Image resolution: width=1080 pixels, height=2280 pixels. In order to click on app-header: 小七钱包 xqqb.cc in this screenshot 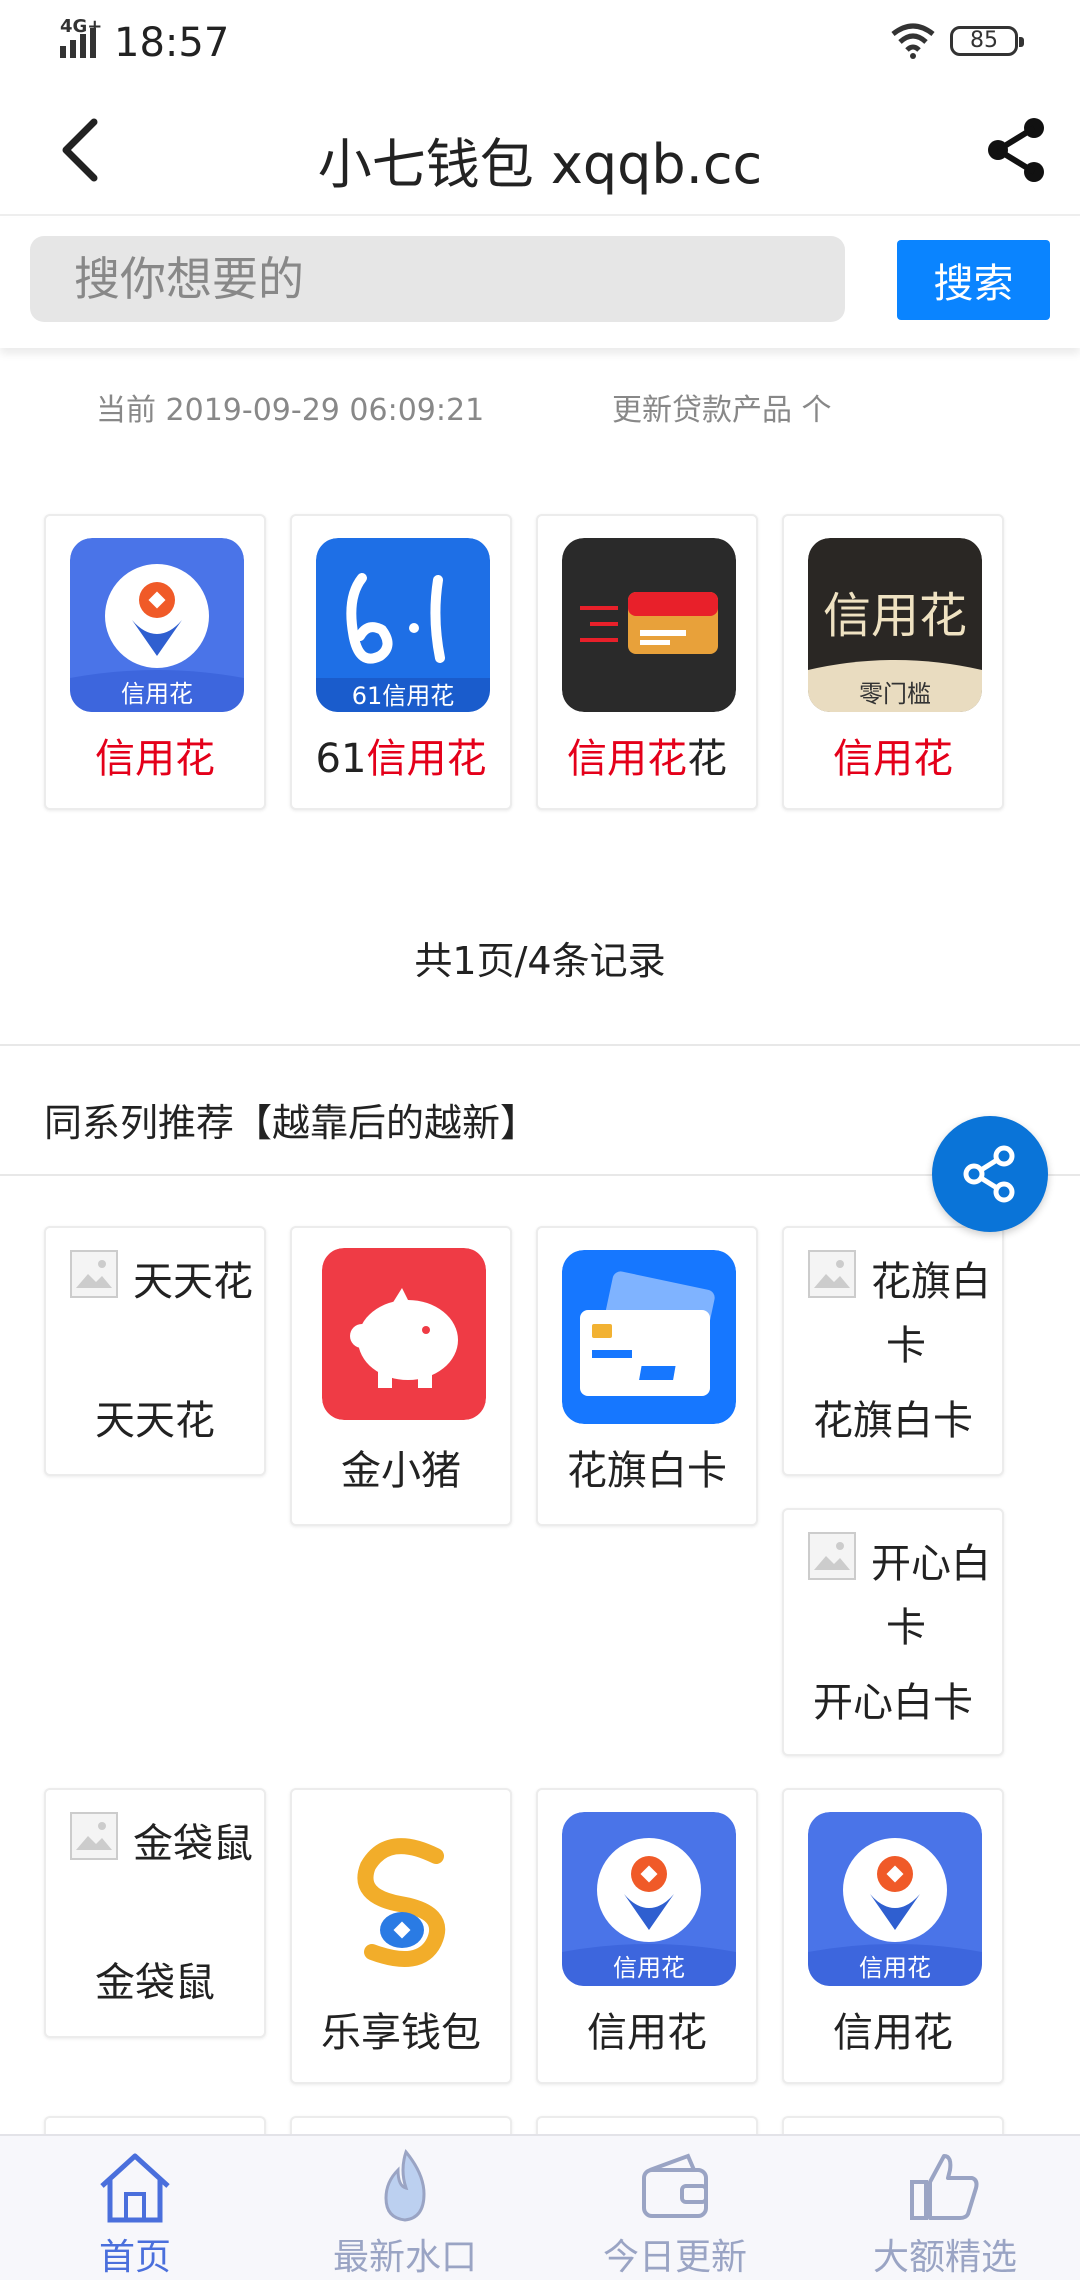, I will do `click(540, 150)`.